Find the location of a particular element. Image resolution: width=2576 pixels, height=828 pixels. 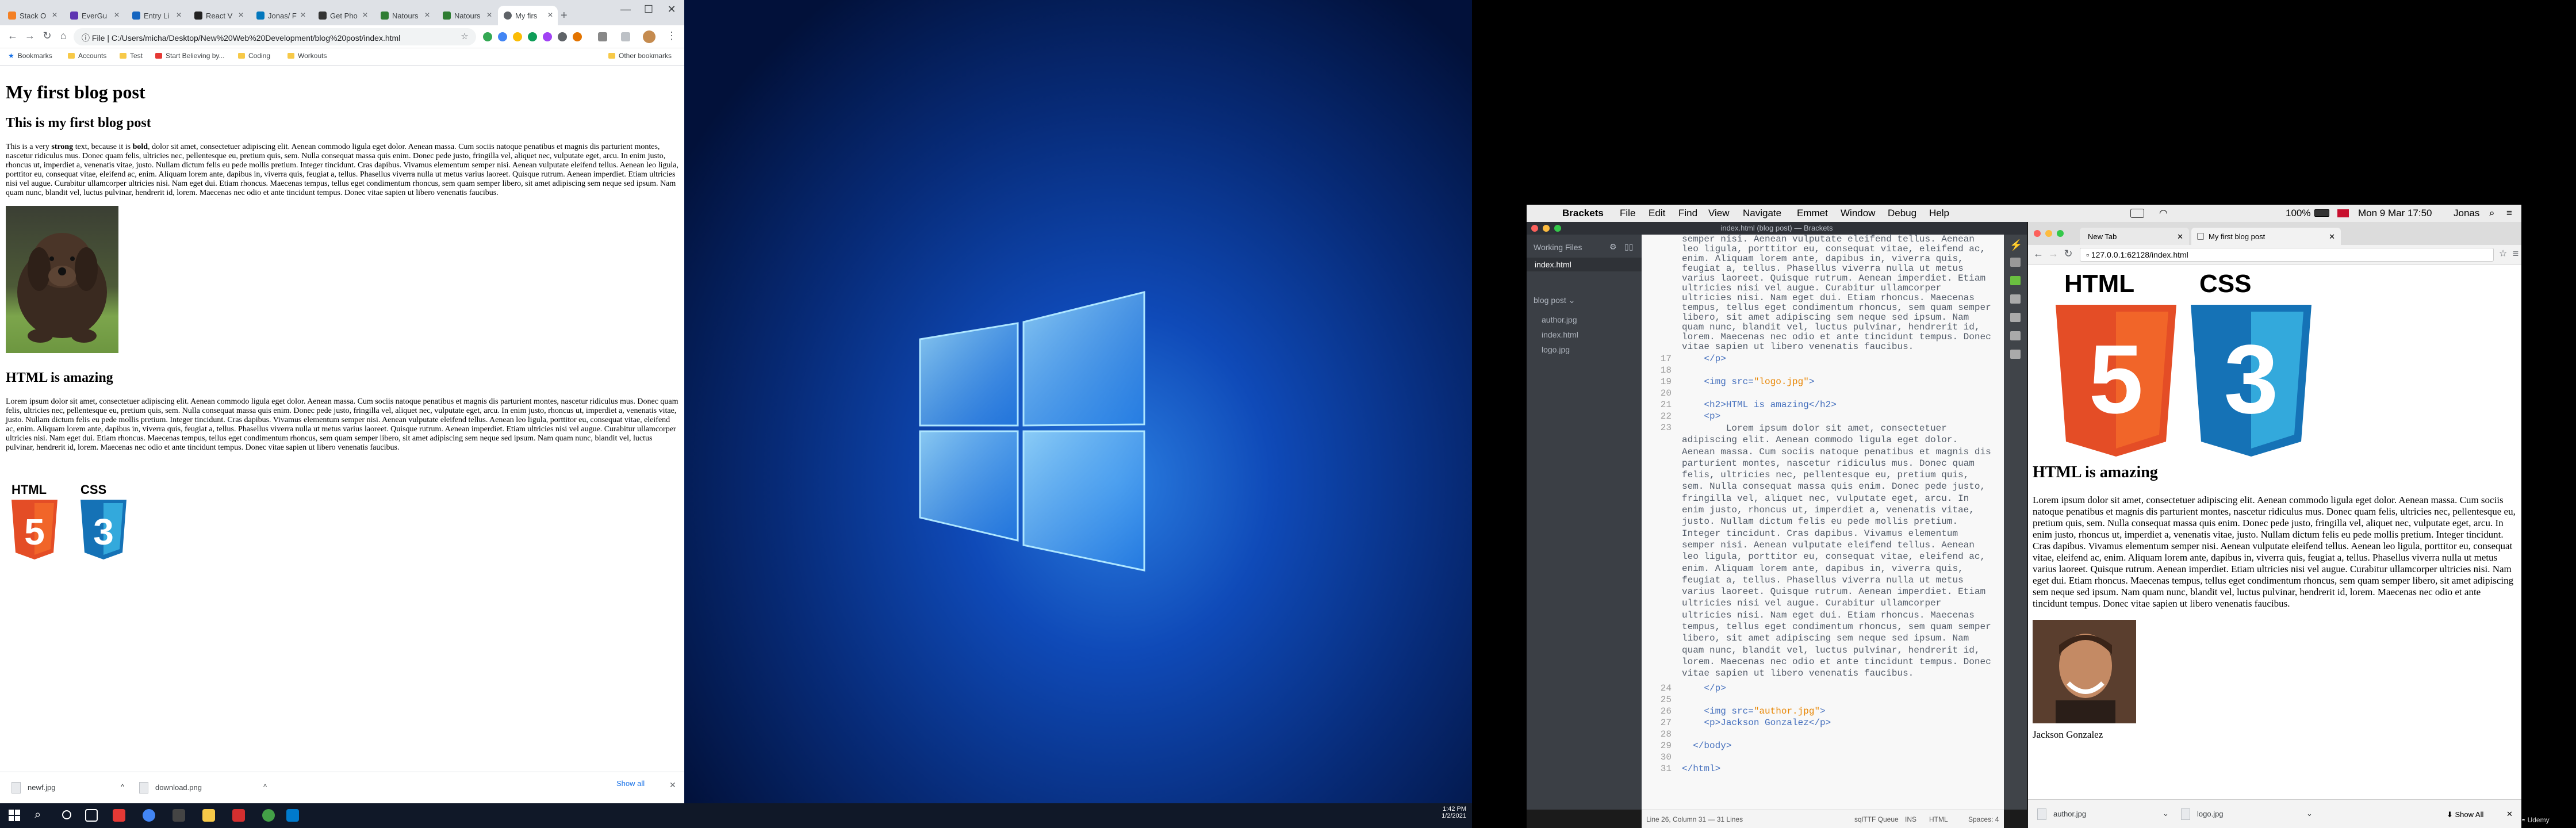

tab-stack-overflow: Stack O ✕ is located at coordinates (32, 15).